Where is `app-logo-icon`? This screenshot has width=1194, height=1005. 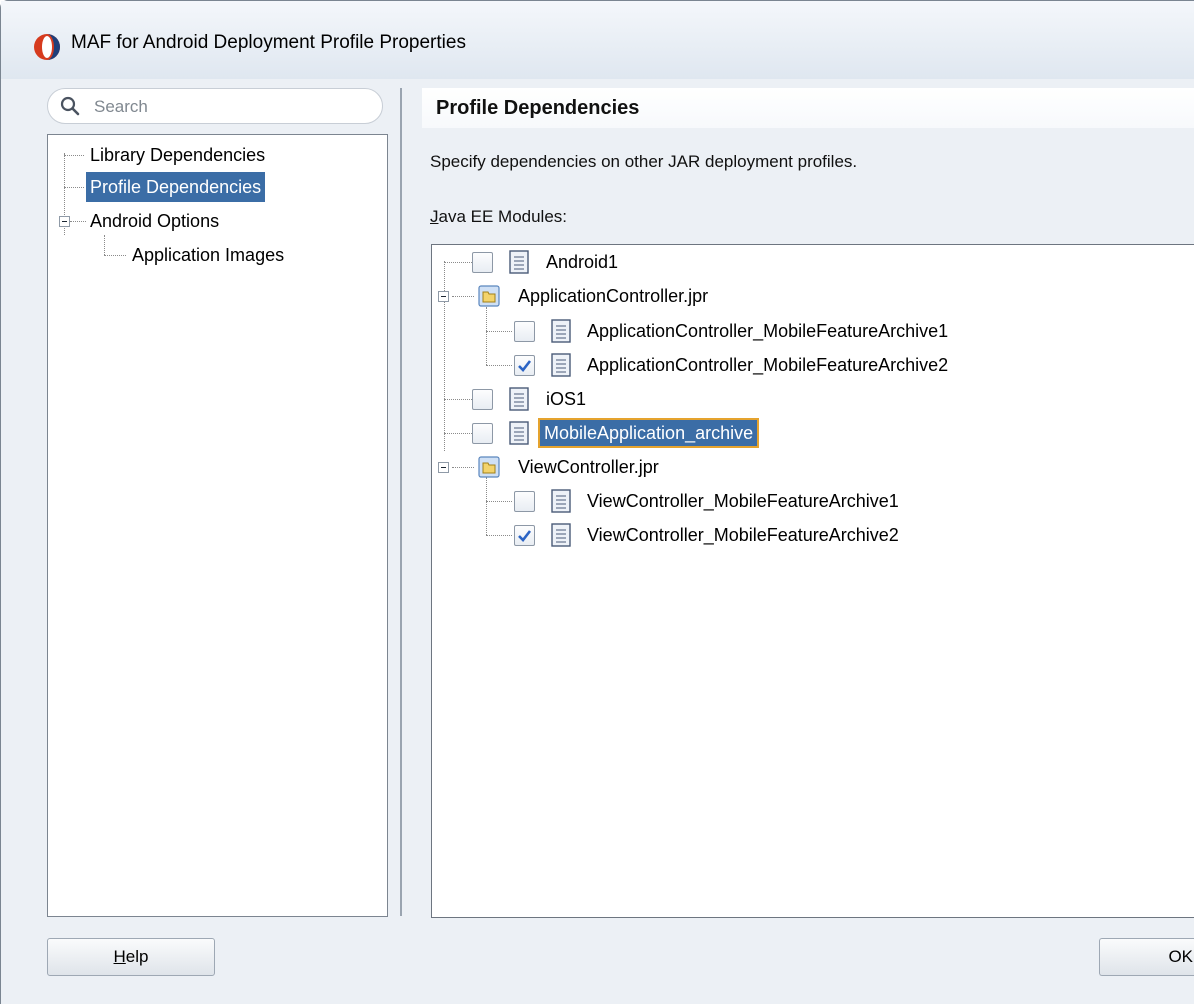
app-logo-icon is located at coordinates (47, 47).